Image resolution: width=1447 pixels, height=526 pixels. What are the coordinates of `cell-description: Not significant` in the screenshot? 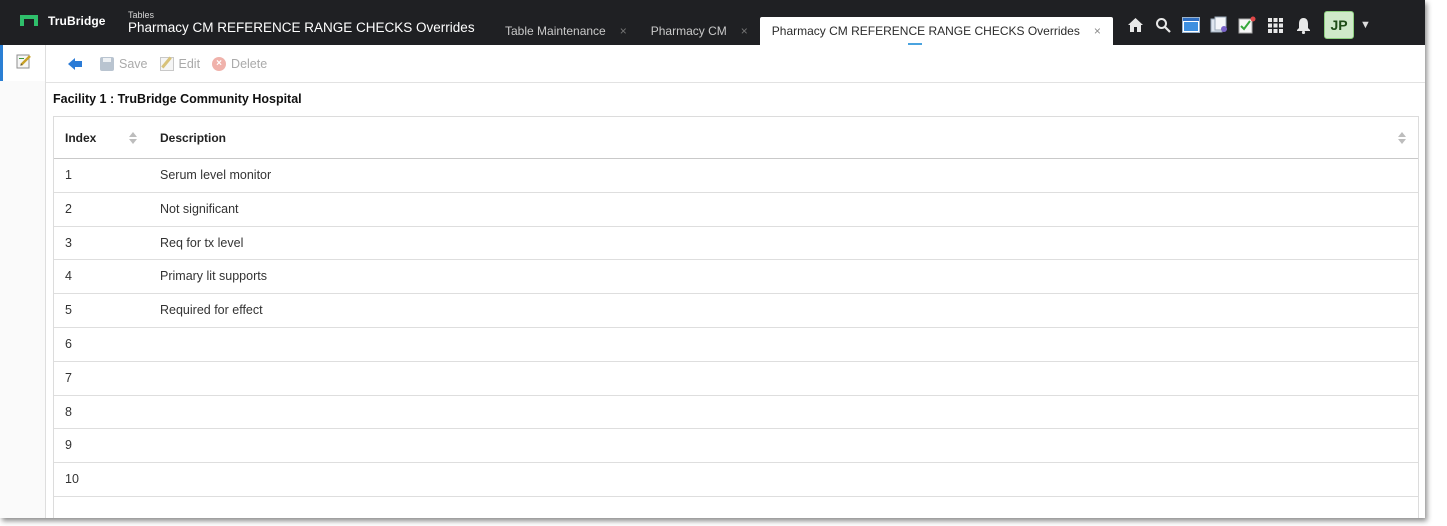 It's located at (199, 208).